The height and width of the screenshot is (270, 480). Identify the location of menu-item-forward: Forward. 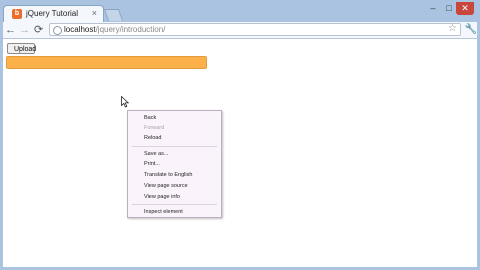
(154, 128).